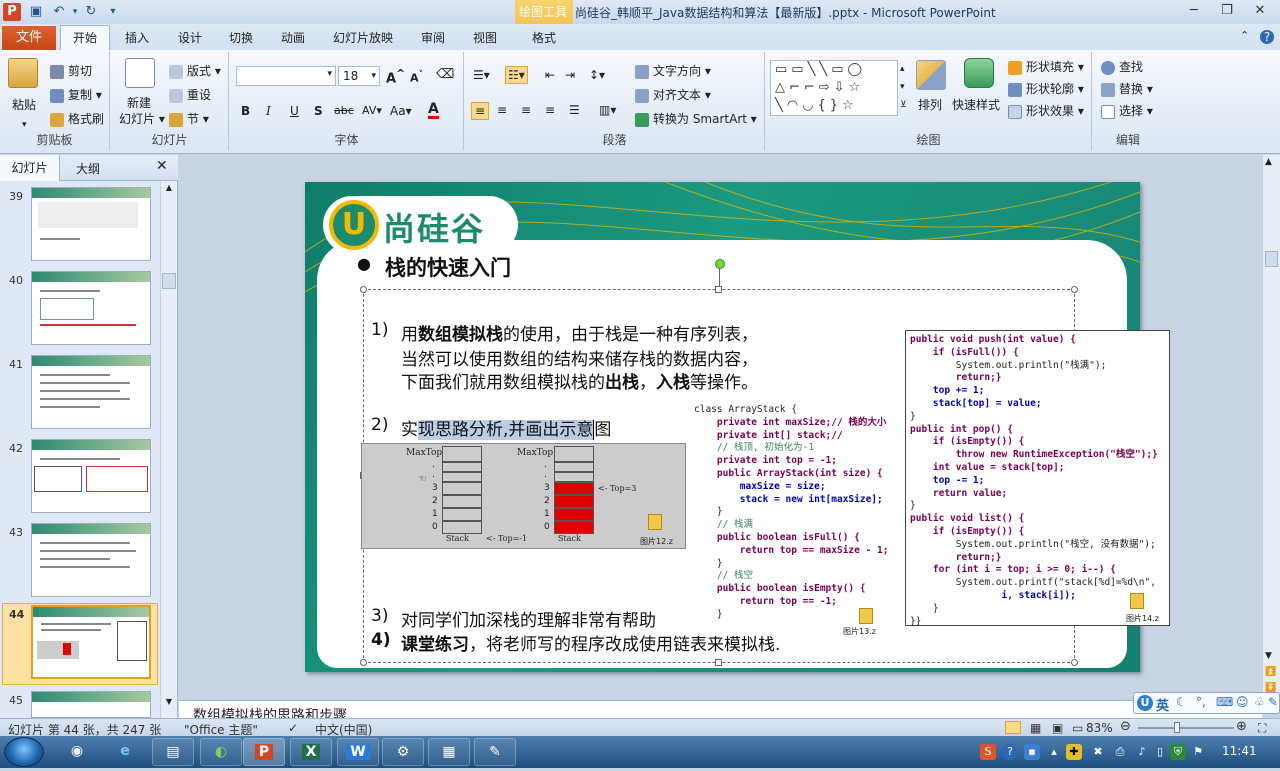 This screenshot has height=771, width=1280. I want to click on reading-view-icon: ▣, so click(1057, 728).